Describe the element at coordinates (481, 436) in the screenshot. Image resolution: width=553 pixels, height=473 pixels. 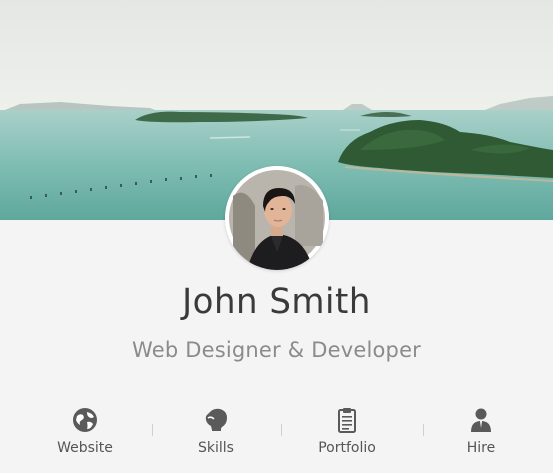
I see `nav-item-hire: Hire` at that location.